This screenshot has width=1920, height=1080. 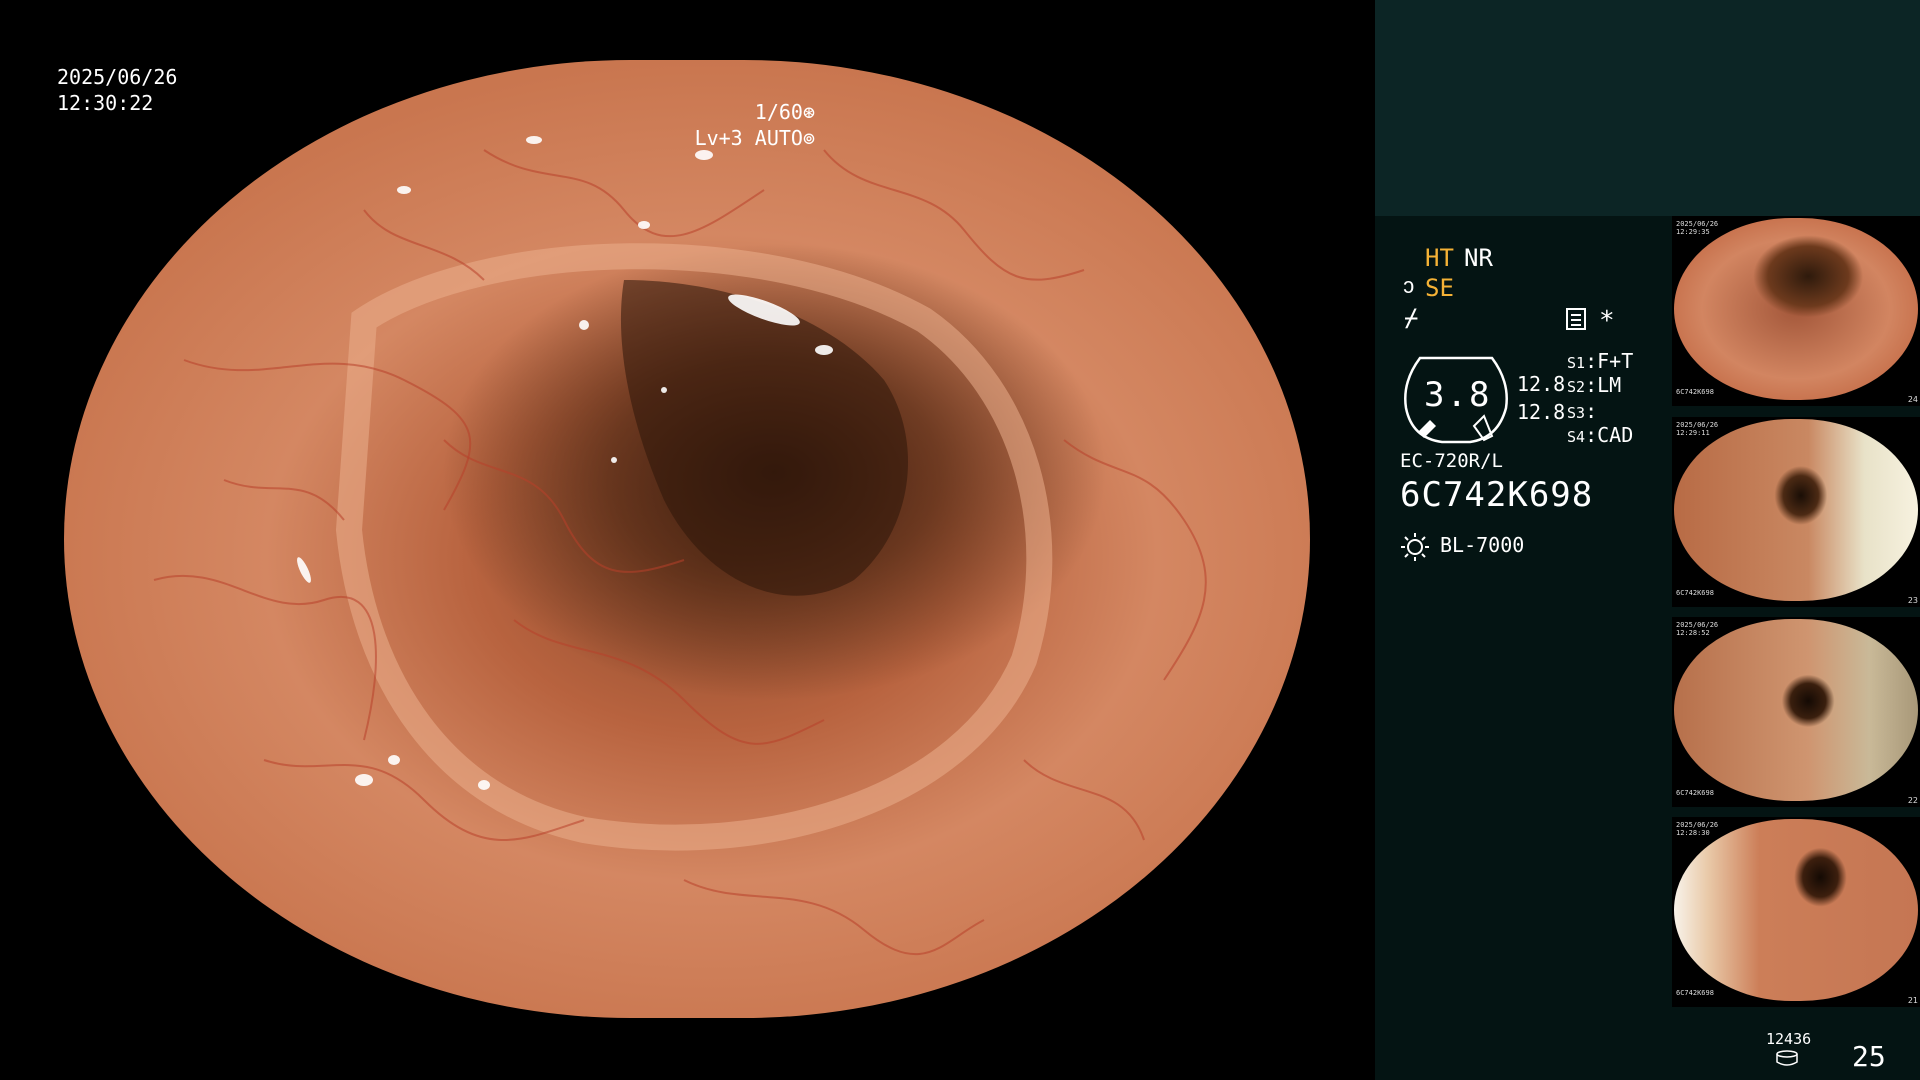 I want to click on scope-model: EC-720R/L, so click(x=1451, y=461).